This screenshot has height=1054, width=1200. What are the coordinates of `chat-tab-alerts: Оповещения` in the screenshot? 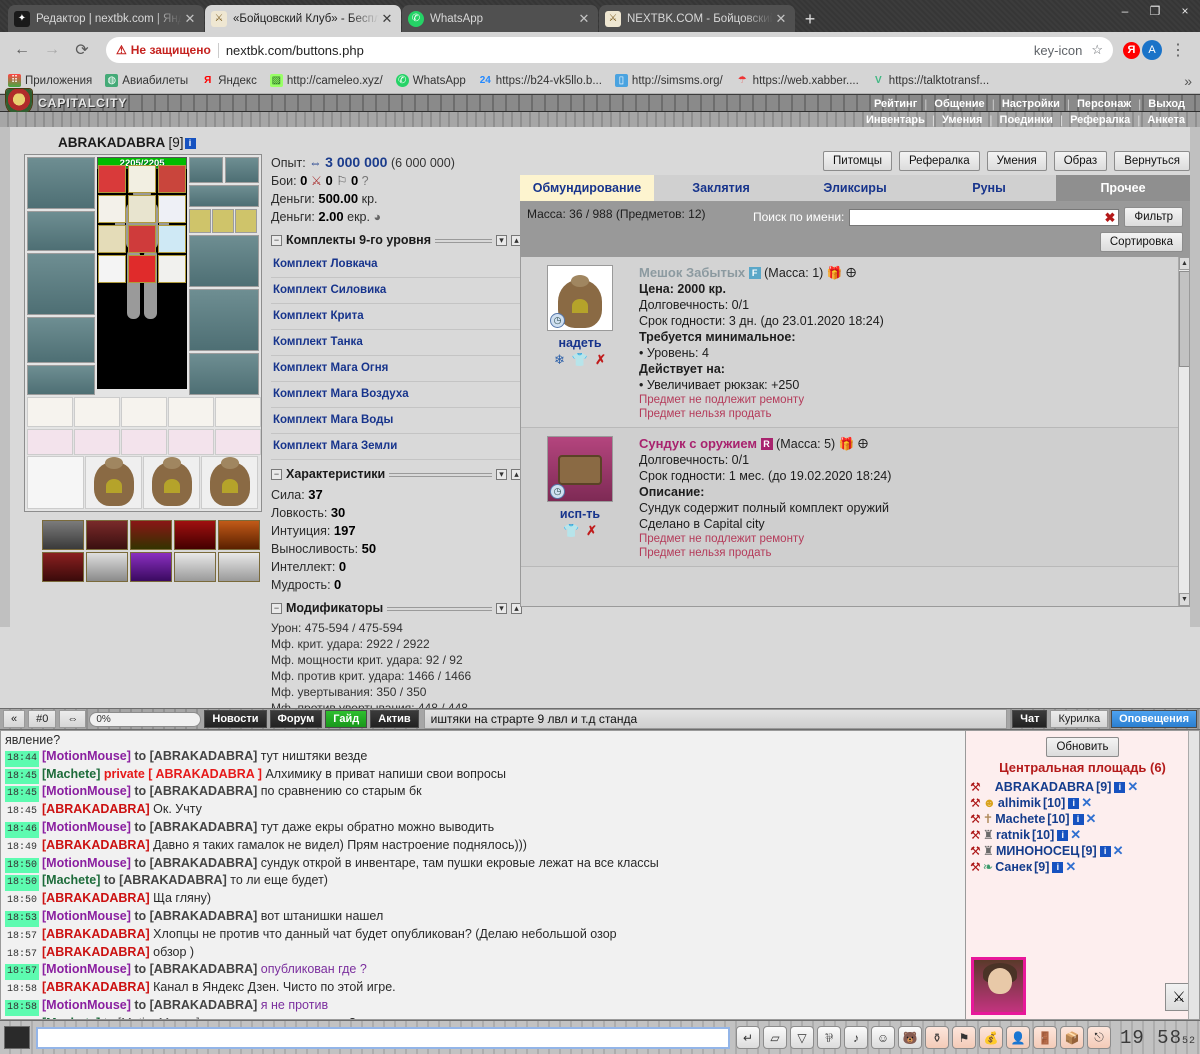 It's located at (1154, 719).